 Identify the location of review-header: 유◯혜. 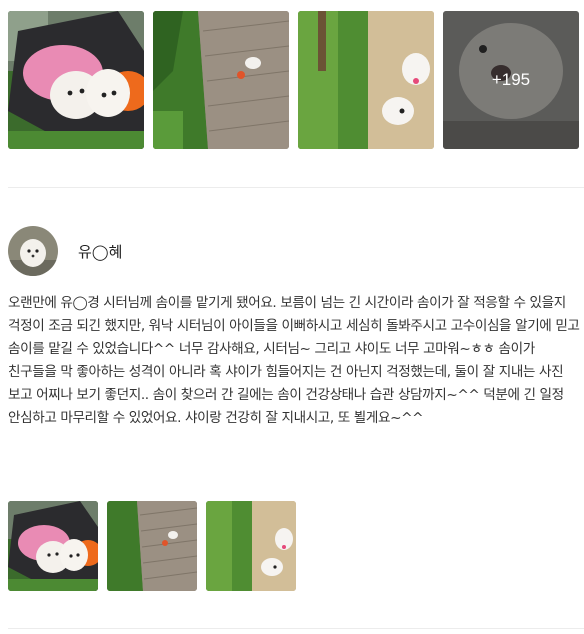
(65, 251).